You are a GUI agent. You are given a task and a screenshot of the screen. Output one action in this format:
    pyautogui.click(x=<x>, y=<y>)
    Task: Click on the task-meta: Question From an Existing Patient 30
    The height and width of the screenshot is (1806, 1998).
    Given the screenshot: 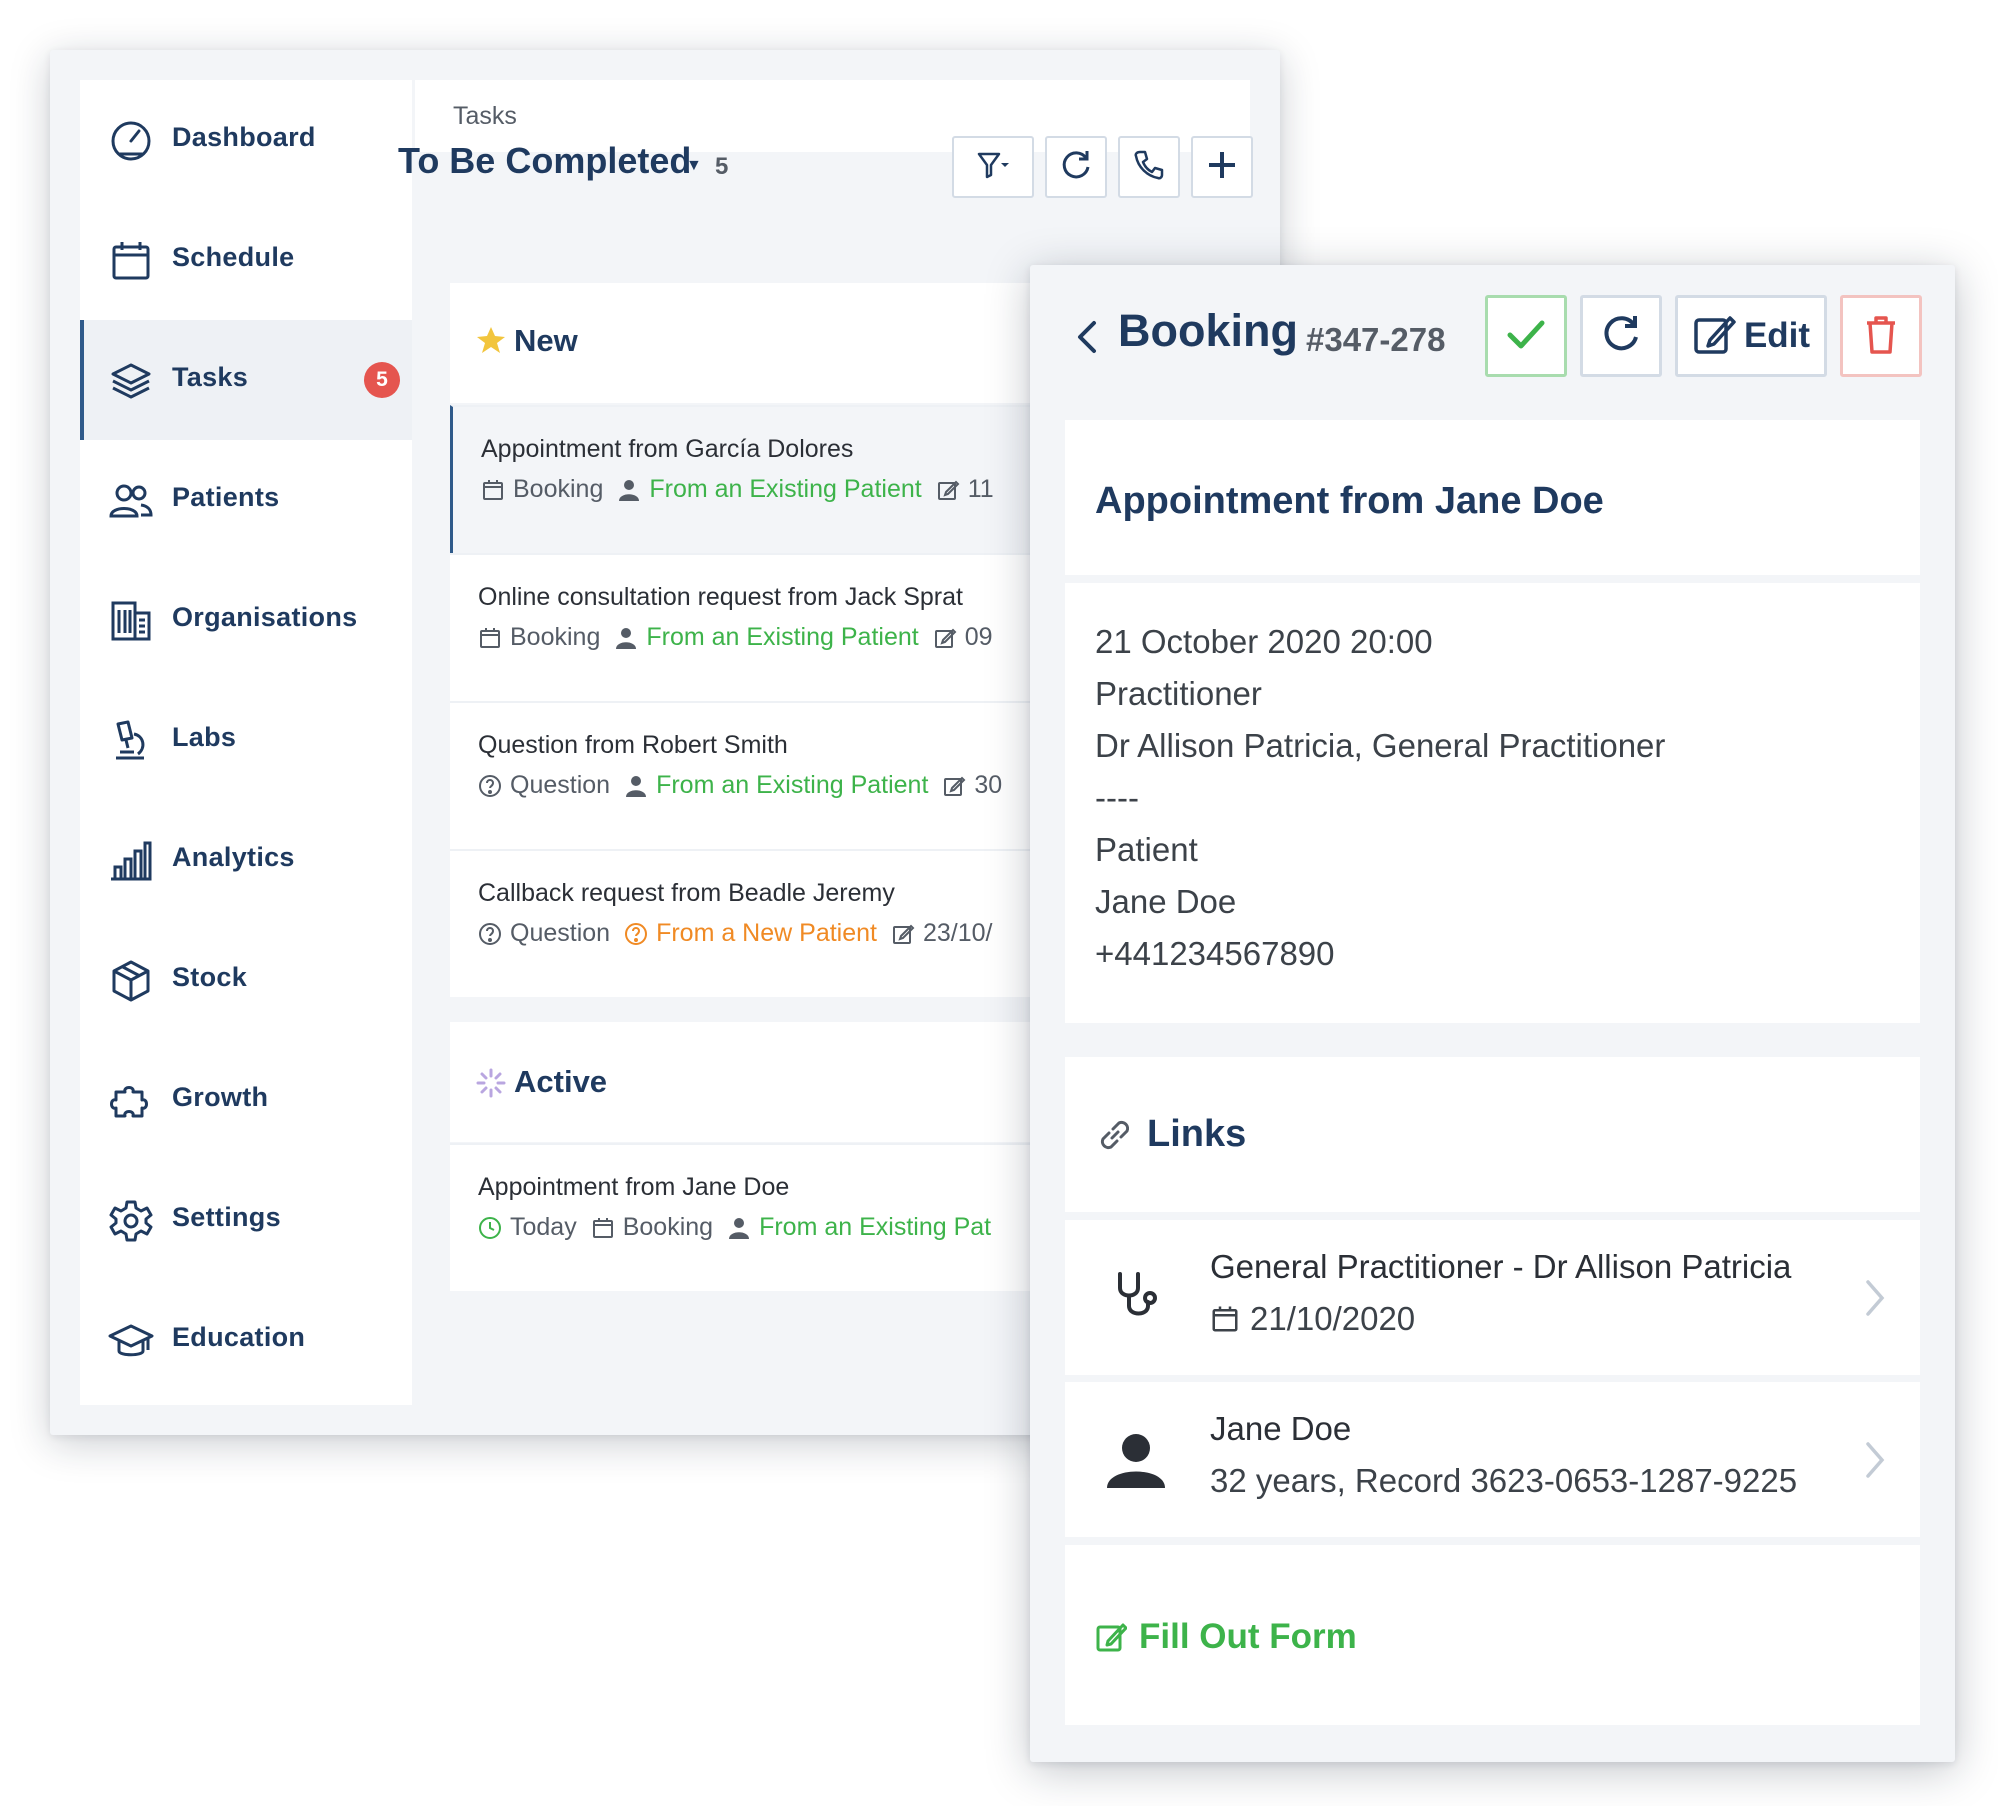 What is the action you would take?
    pyautogui.click(x=740, y=785)
    